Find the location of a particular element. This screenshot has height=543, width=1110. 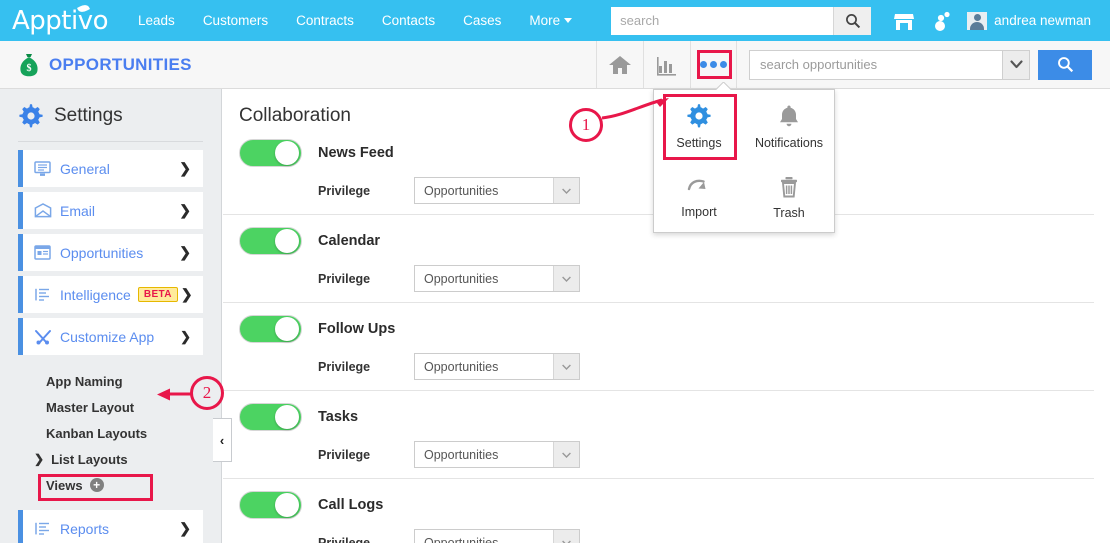

module-toolbar is located at coordinates (853, 65).